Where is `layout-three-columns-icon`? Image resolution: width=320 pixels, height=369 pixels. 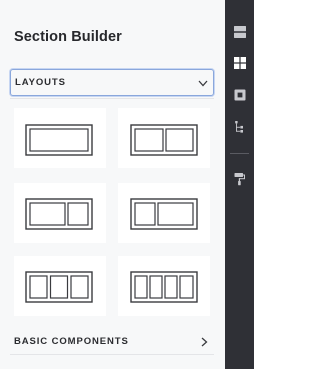 layout-three-columns-icon is located at coordinates (59, 287).